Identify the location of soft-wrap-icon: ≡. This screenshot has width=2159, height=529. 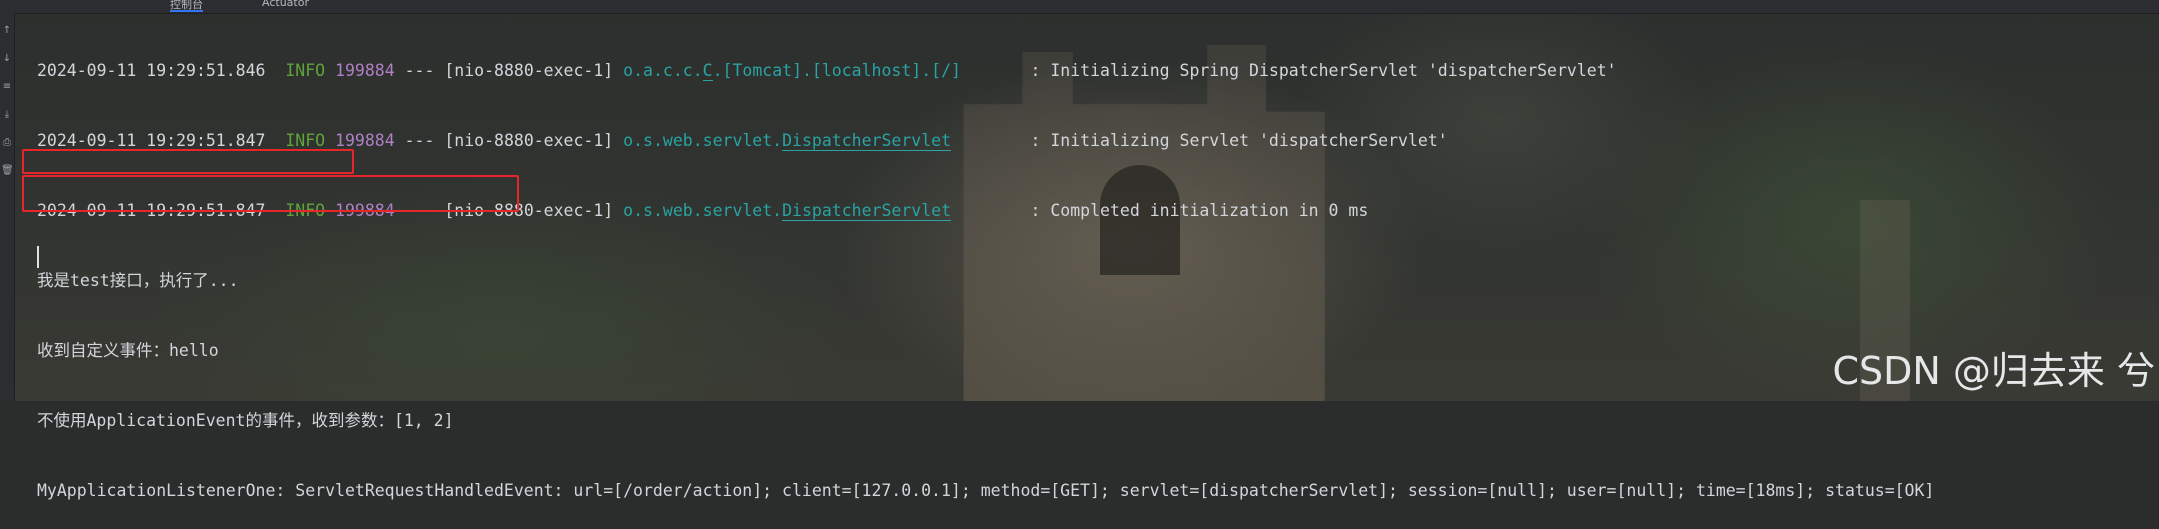
(7, 87).